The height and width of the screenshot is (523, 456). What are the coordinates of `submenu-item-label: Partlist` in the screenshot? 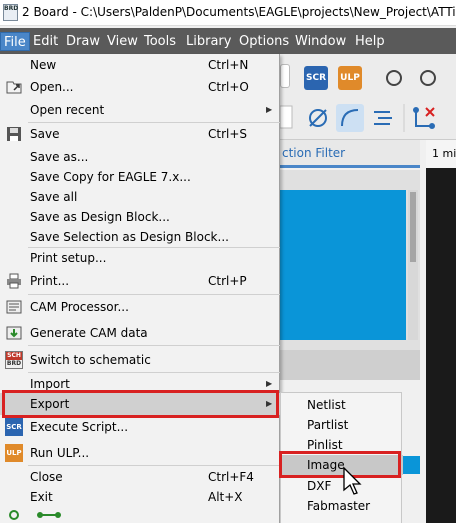 It's located at (328, 425).